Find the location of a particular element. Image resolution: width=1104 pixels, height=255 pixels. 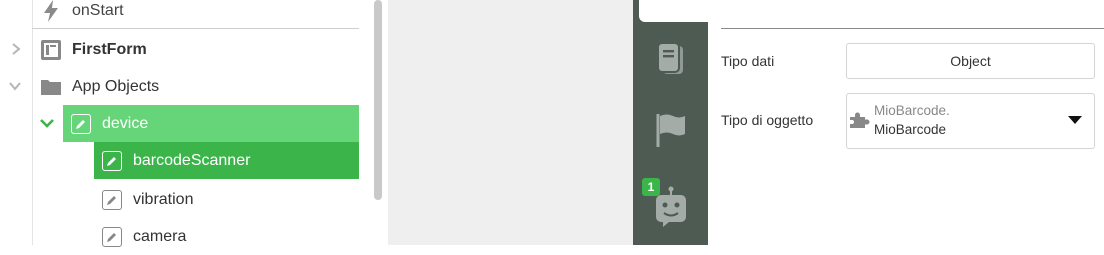

tree-item-label: barcodeScanner is located at coordinates (192, 160).